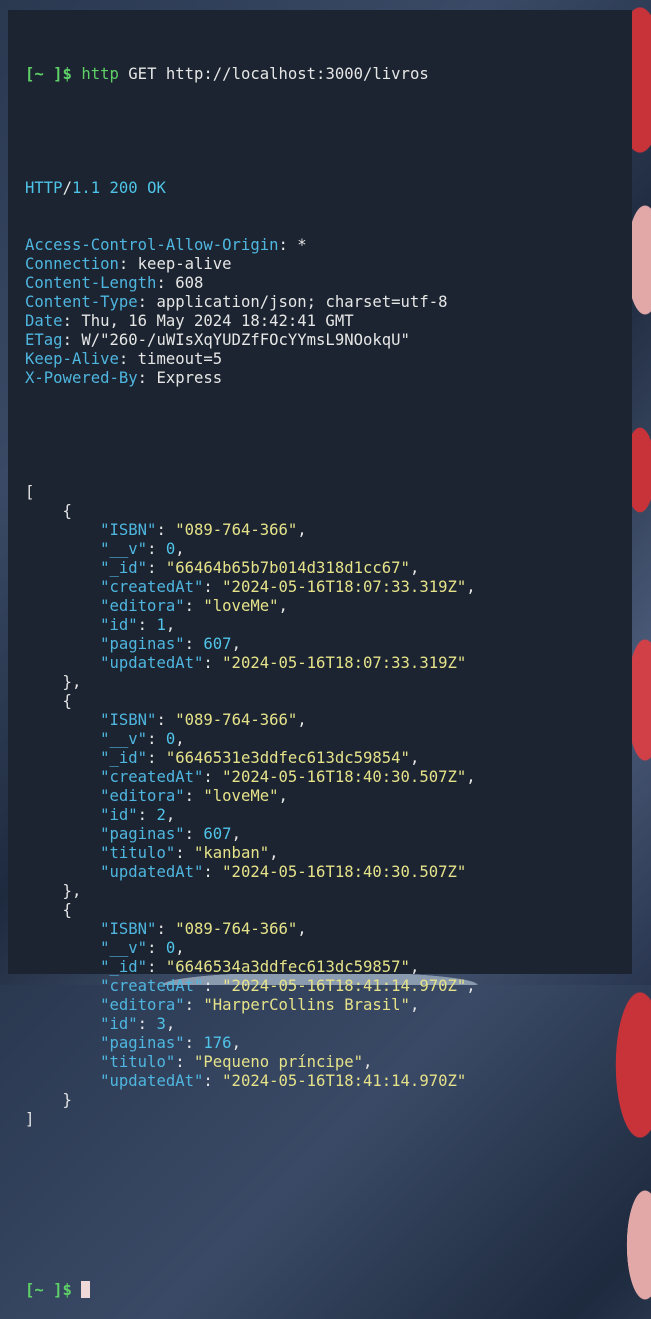  I want to click on json-field: "editora": "loveMe",, so click(194, 796).